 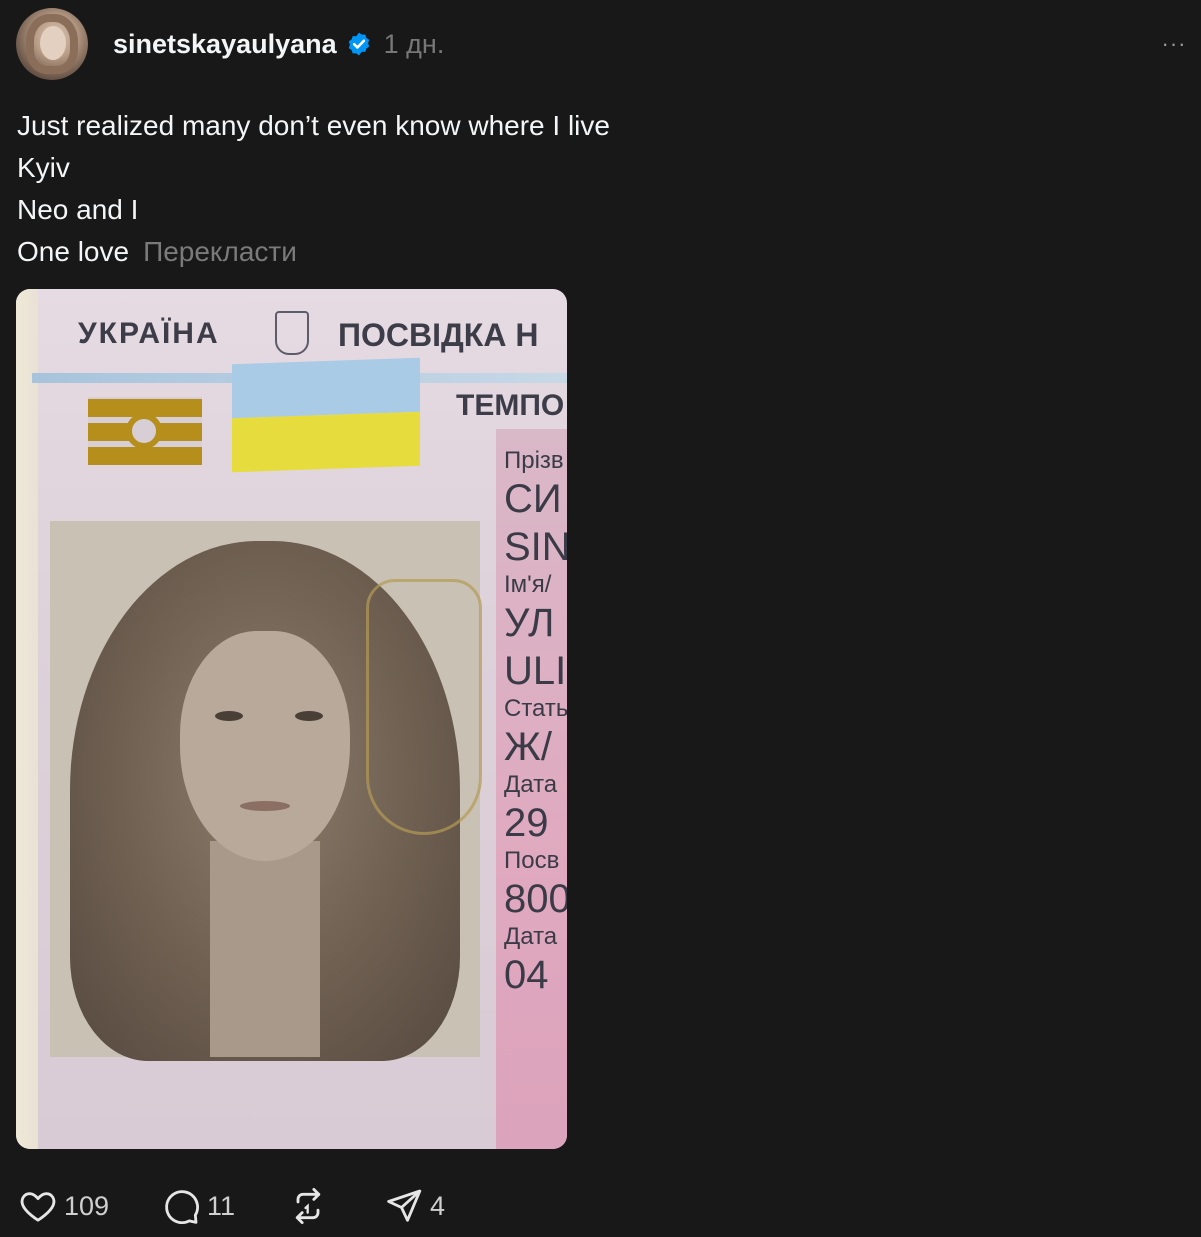 I want to click on comment-bubble-icon, so click(x=182, y=1207).